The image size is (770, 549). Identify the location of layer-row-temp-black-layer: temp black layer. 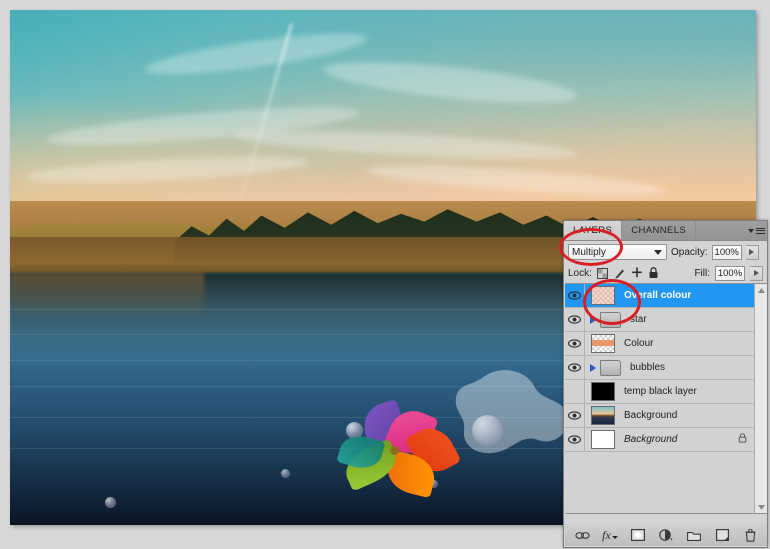
(659, 392).